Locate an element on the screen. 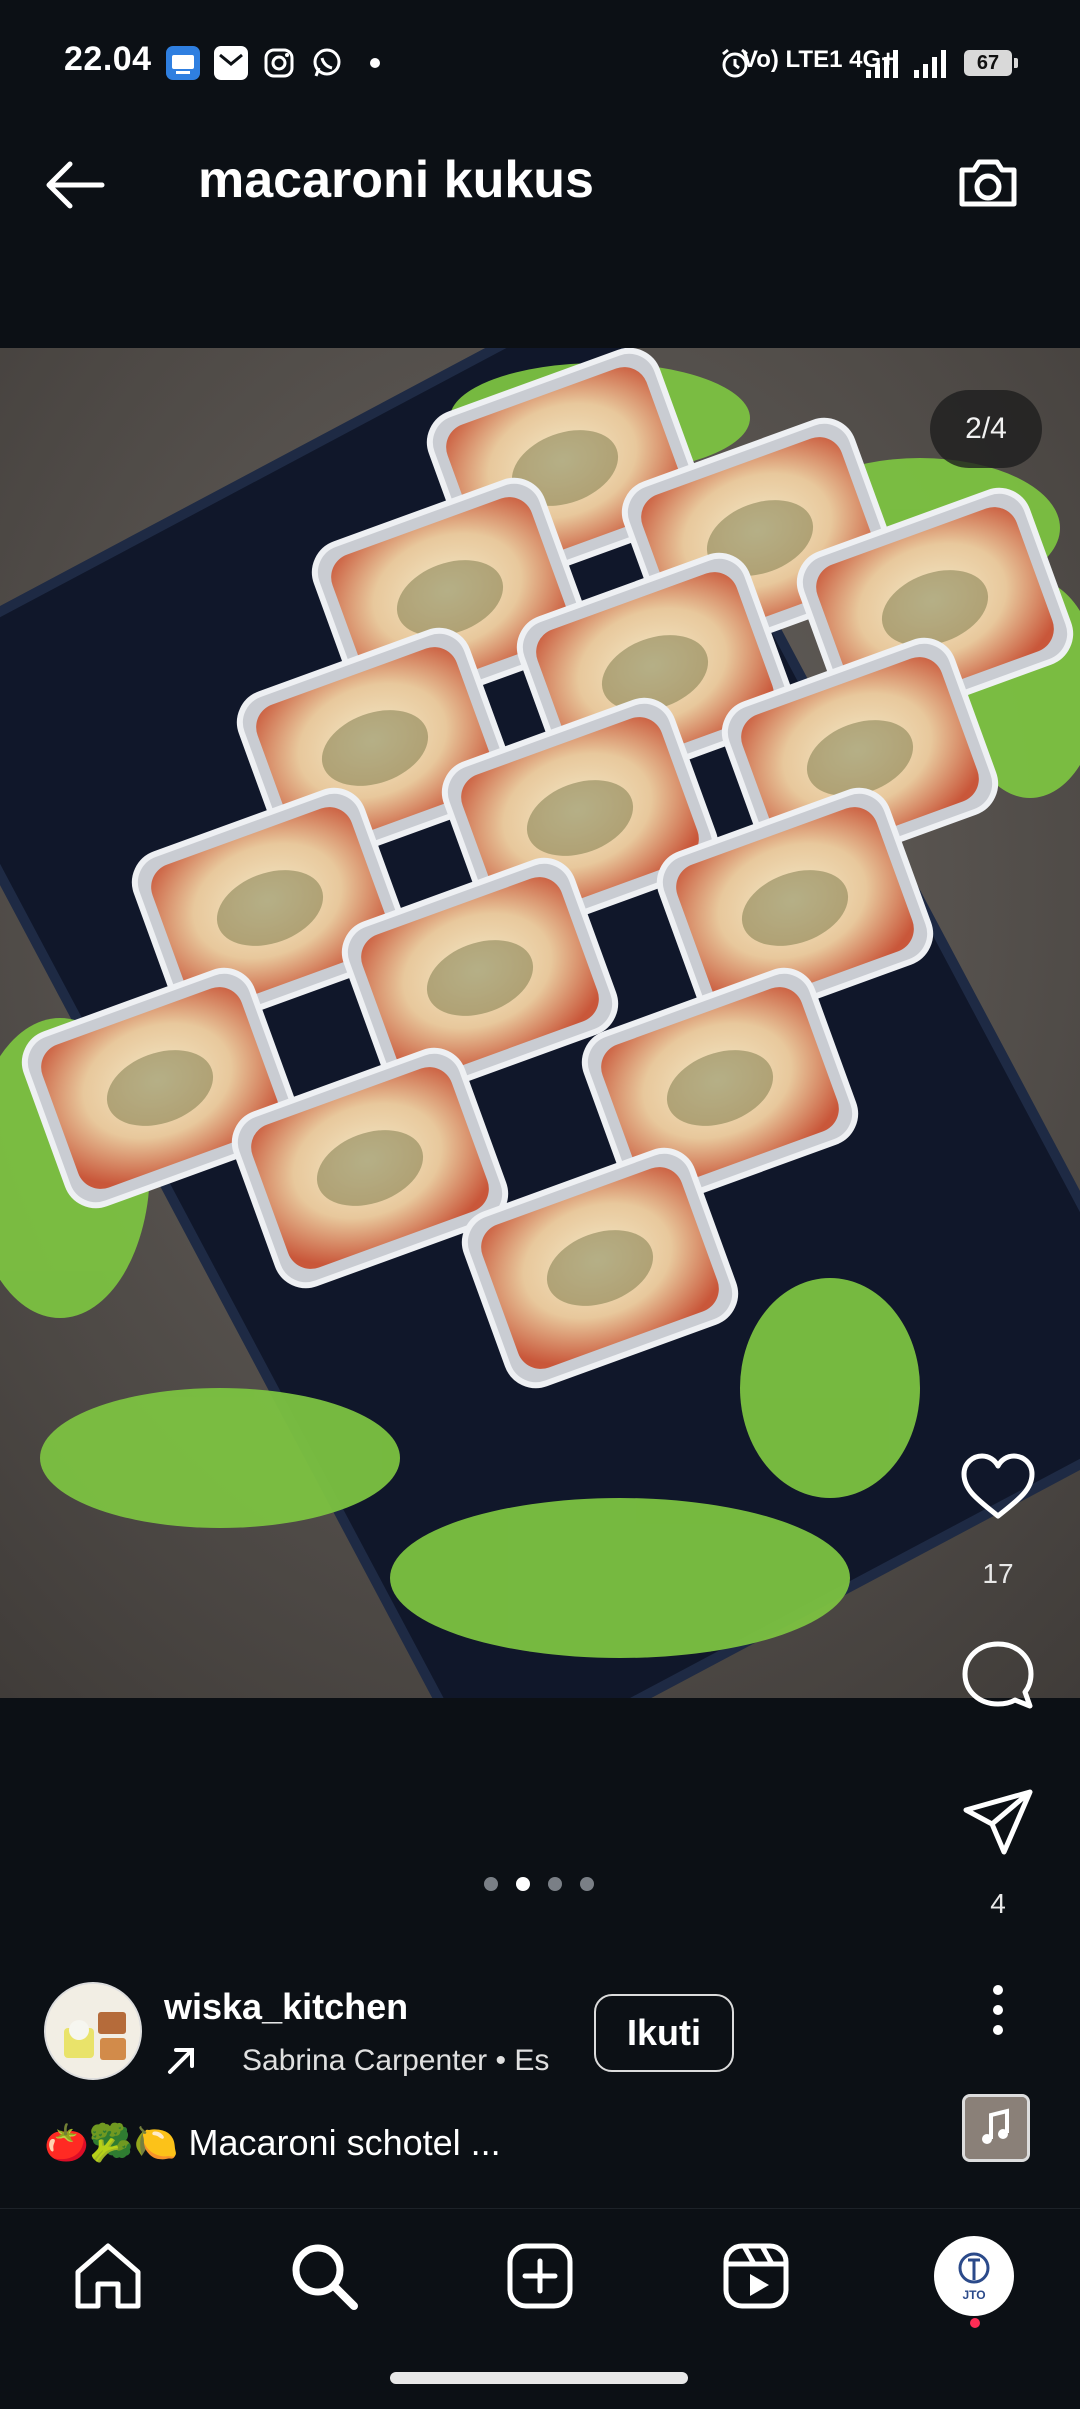 This screenshot has height=2409, width=1080. share-icon is located at coordinates (998, 1822).